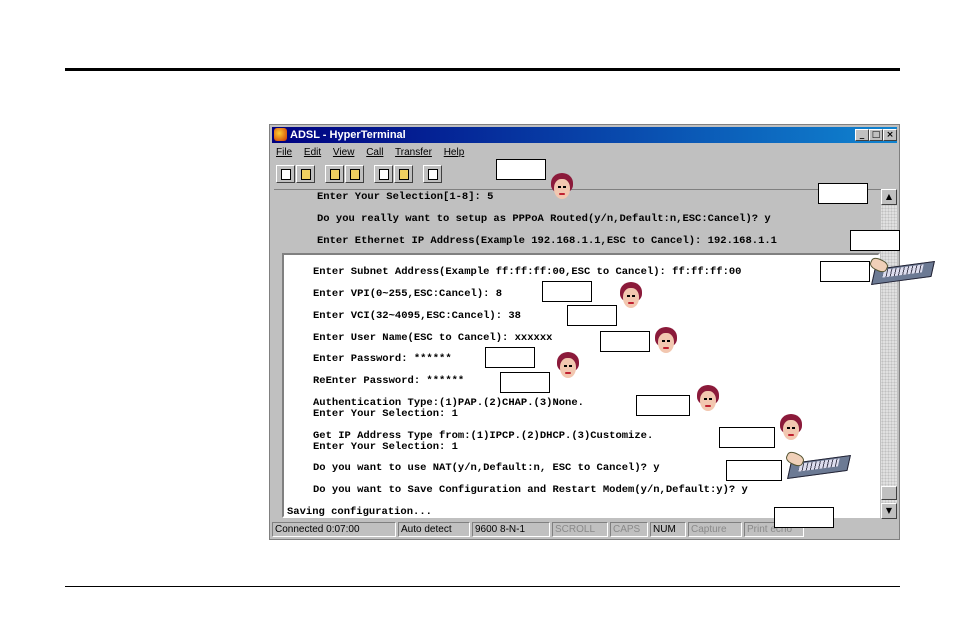 This screenshot has width=954, height=637. I want to click on menu-bar: File Edit View Call Transfer Help, so click(374, 154).